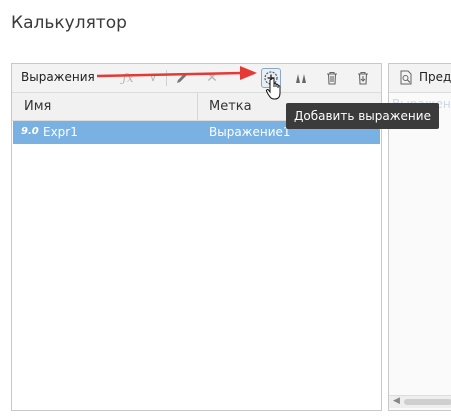 Image resolution: width=451 pixels, height=419 pixels. What do you see at coordinates (332, 78) in the screenshot?
I see `trash-icon` at bounding box center [332, 78].